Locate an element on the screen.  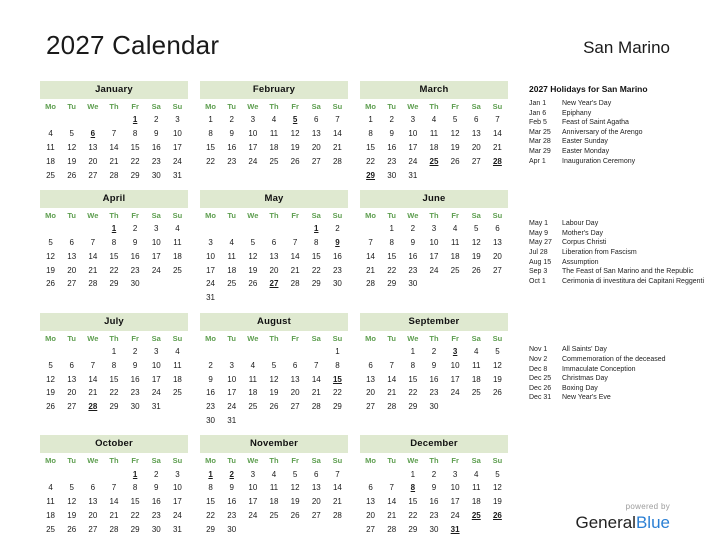
day-cell-holiday: 1 is located at coordinates (135, 474).